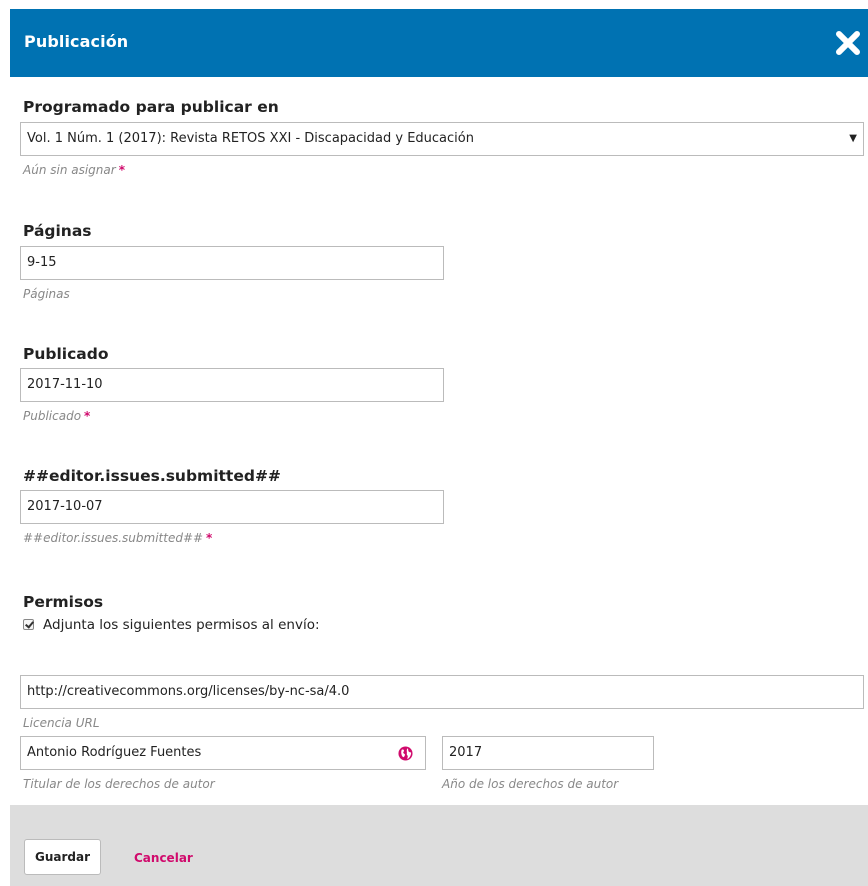  Describe the element at coordinates (232, 263) in the screenshot. I see `pages-input: 9-15` at that location.